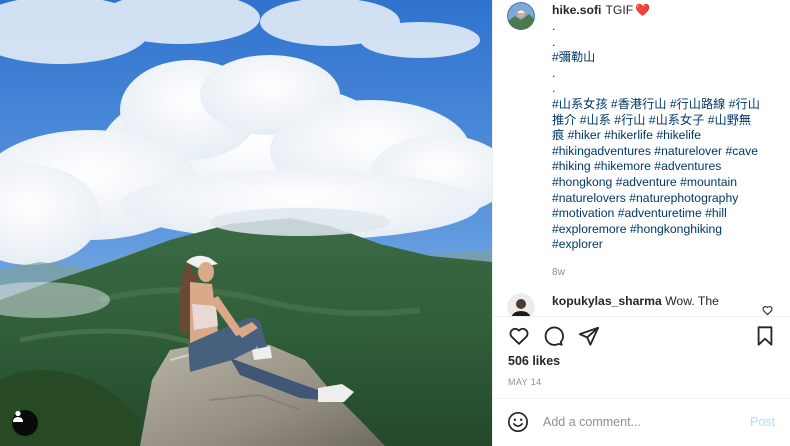 This screenshot has height=446, width=790. I want to click on commenter-avatar-image, so click(521, 304).